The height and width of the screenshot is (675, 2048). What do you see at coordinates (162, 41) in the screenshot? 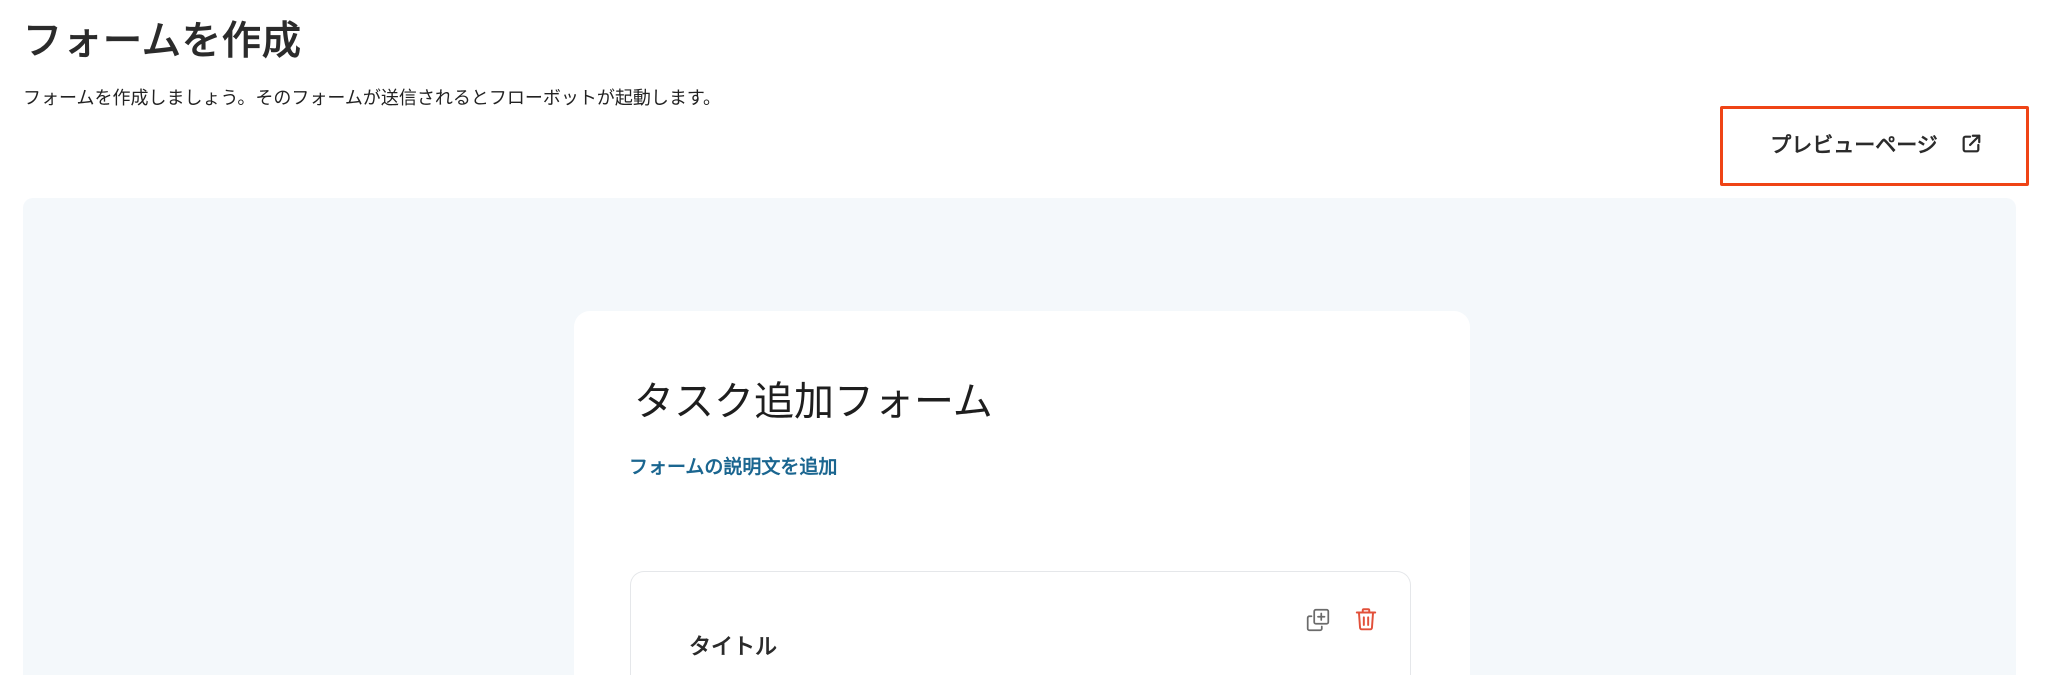
I see `page-title: フォームを作成` at bounding box center [162, 41].